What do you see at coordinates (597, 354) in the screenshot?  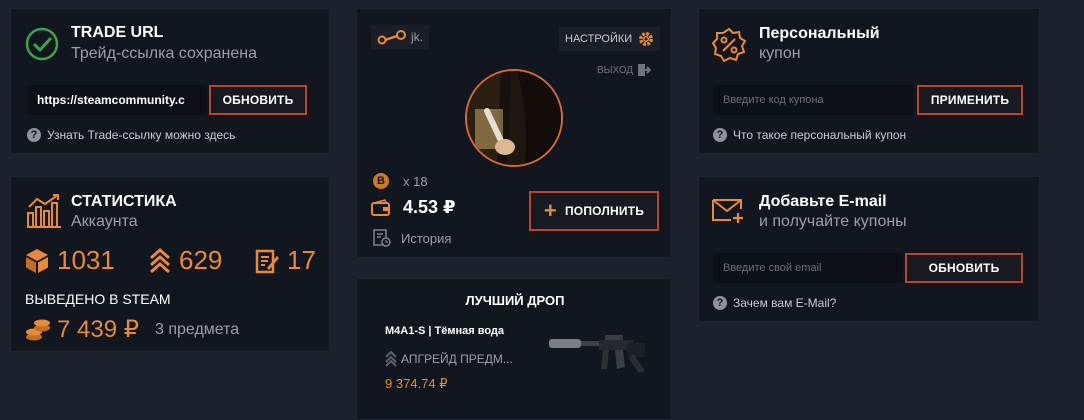 I see `rifle-image` at bounding box center [597, 354].